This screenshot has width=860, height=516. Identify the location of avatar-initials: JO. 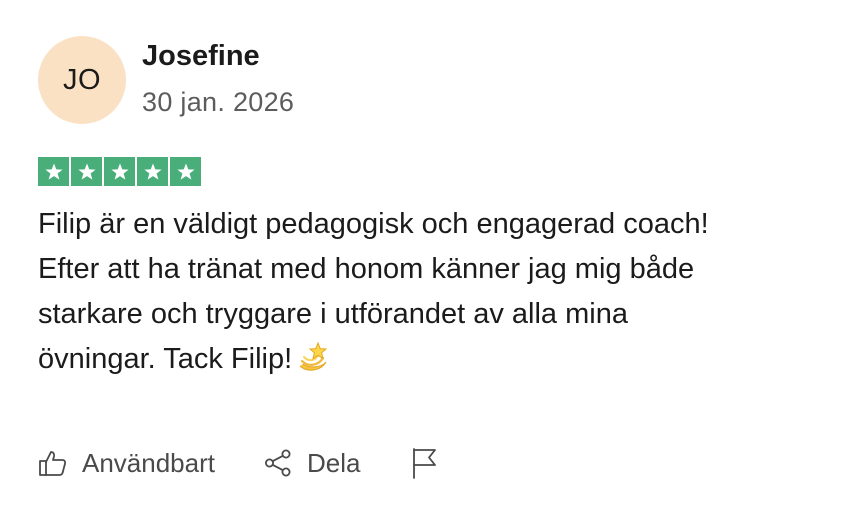
(82, 79).